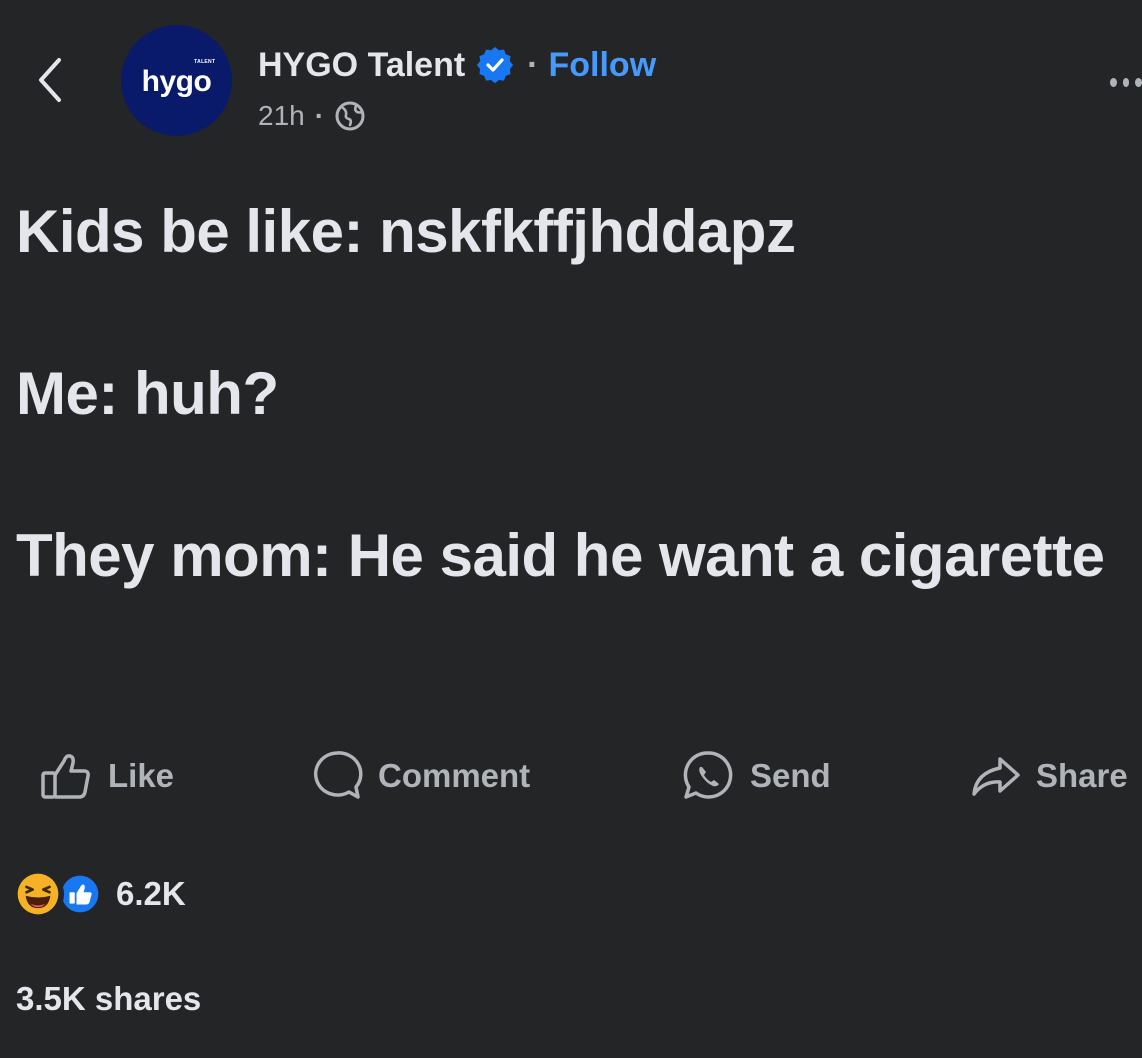 The width and height of the screenshot is (1142, 1058). Describe the element at coordinates (495, 65) in the screenshot. I see `verified-badge-icon` at that location.